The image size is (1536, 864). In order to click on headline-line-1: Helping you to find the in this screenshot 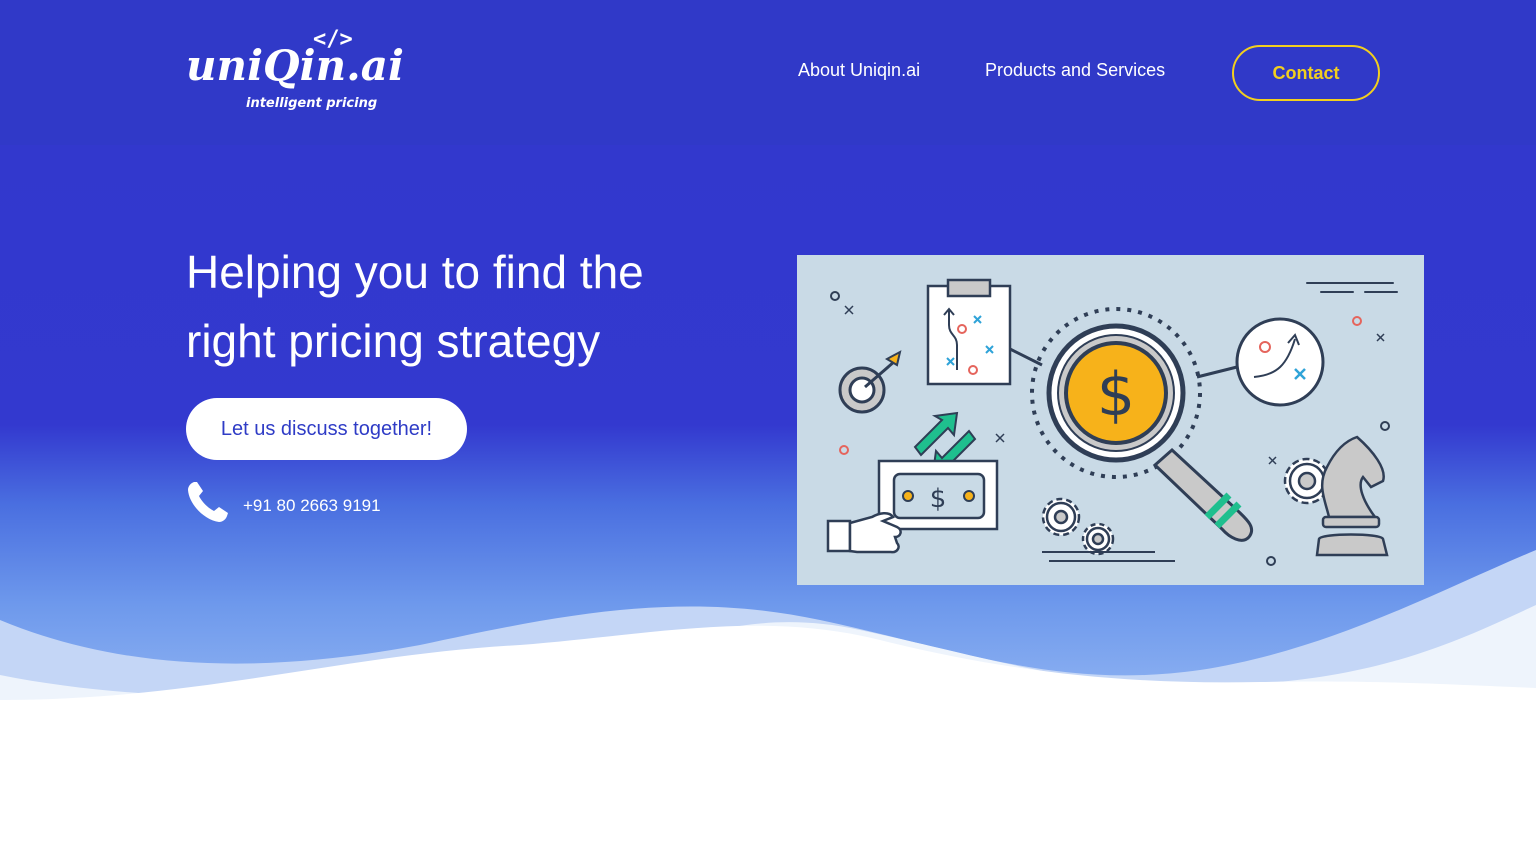, I will do `click(415, 272)`.